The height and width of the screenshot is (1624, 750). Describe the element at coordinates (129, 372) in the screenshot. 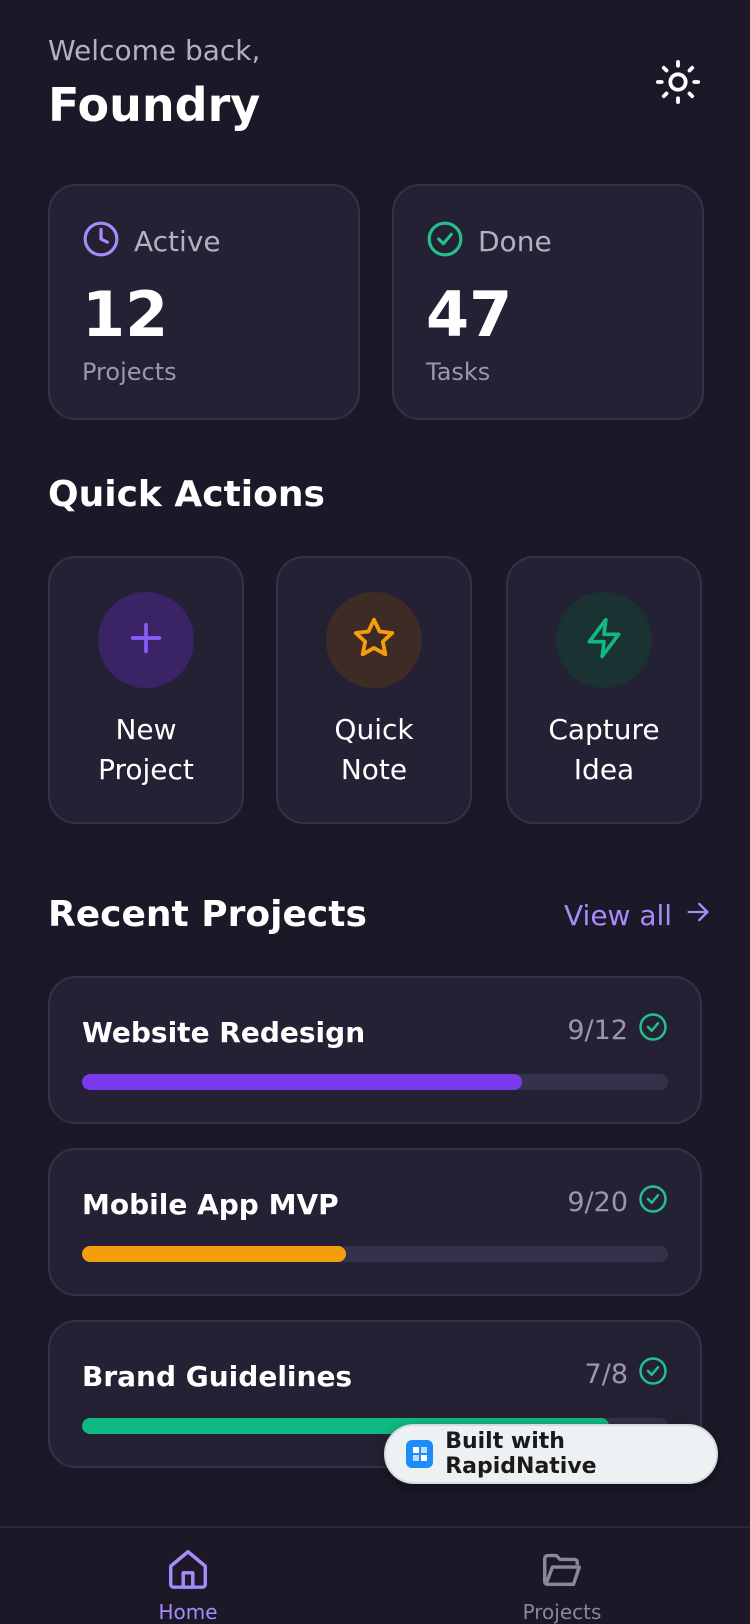

I see `stat-sublabel: Projects` at that location.